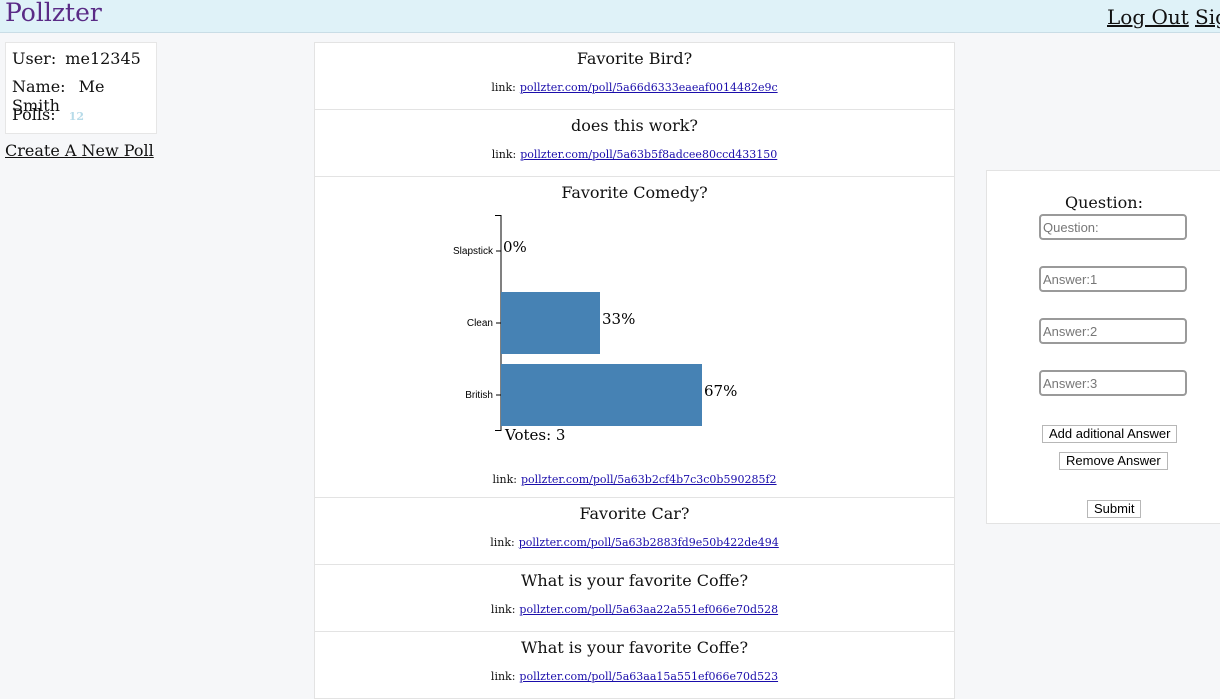 The height and width of the screenshot is (699, 1220). What do you see at coordinates (1113, 461) in the screenshot?
I see `remove-answer-button: Remove Answer` at bounding box center [1113, 461].